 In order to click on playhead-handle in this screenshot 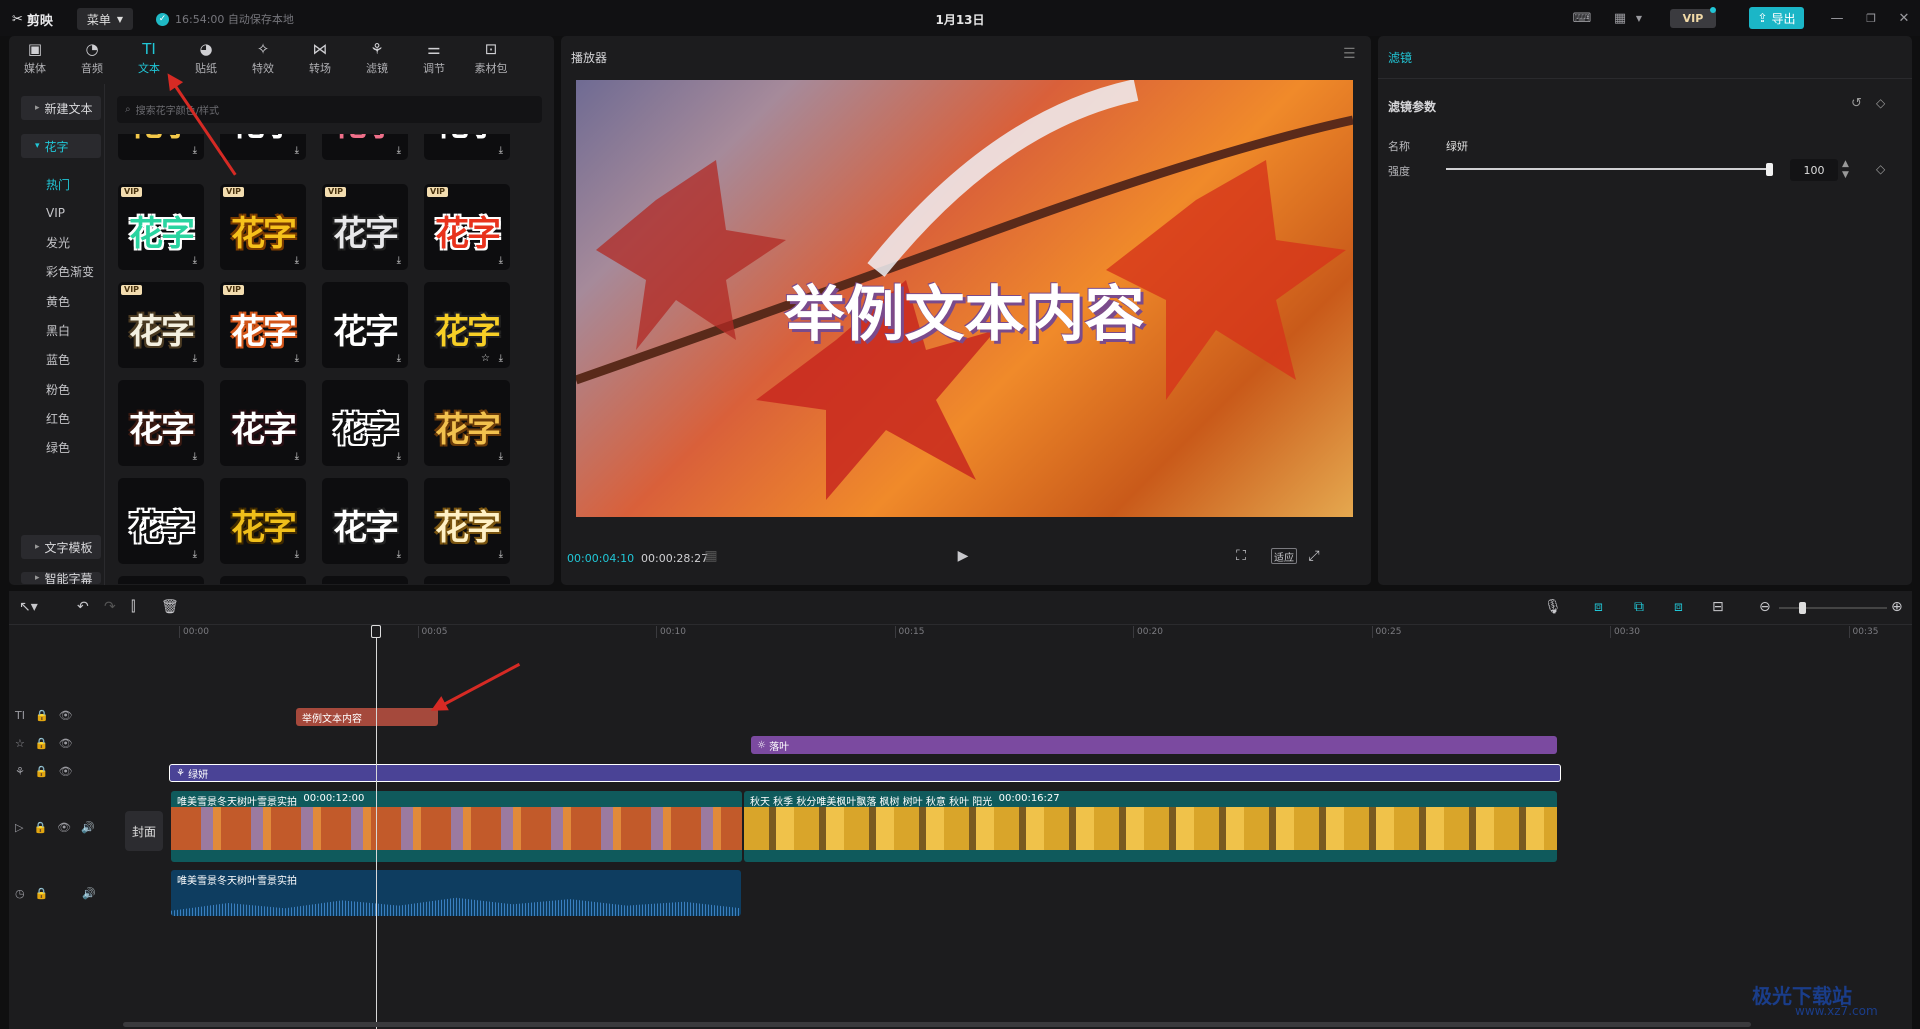, I will do `click(376, 631)`.